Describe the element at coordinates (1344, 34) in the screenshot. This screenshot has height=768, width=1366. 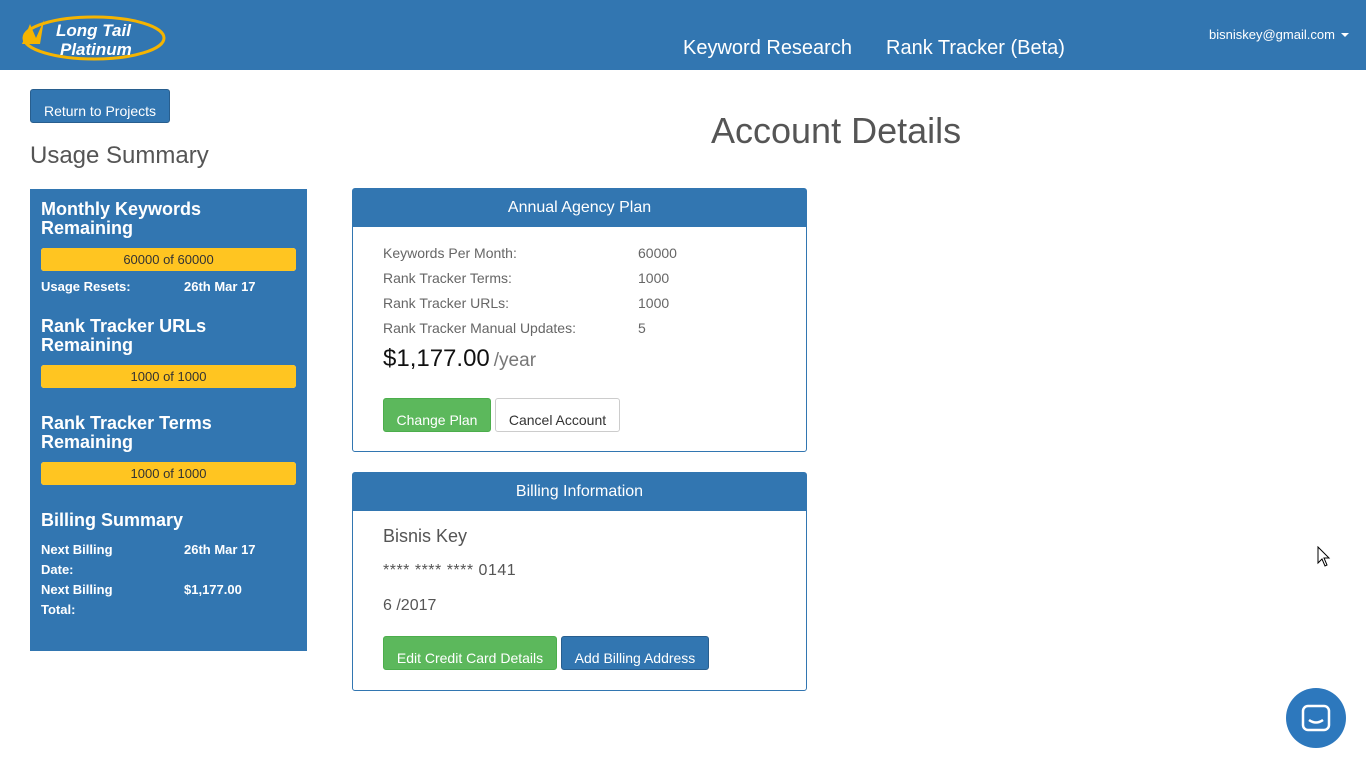
I see `caret-down-icon` at that location.